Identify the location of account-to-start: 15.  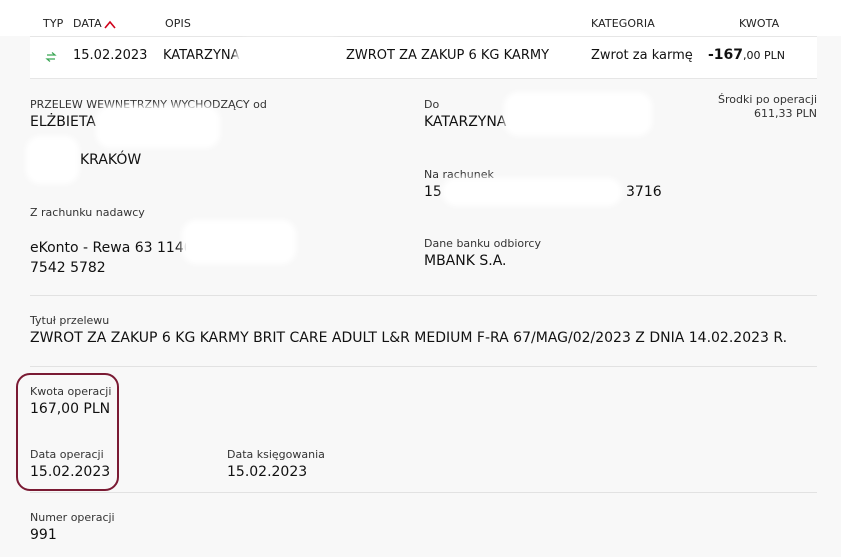
(433, 192).